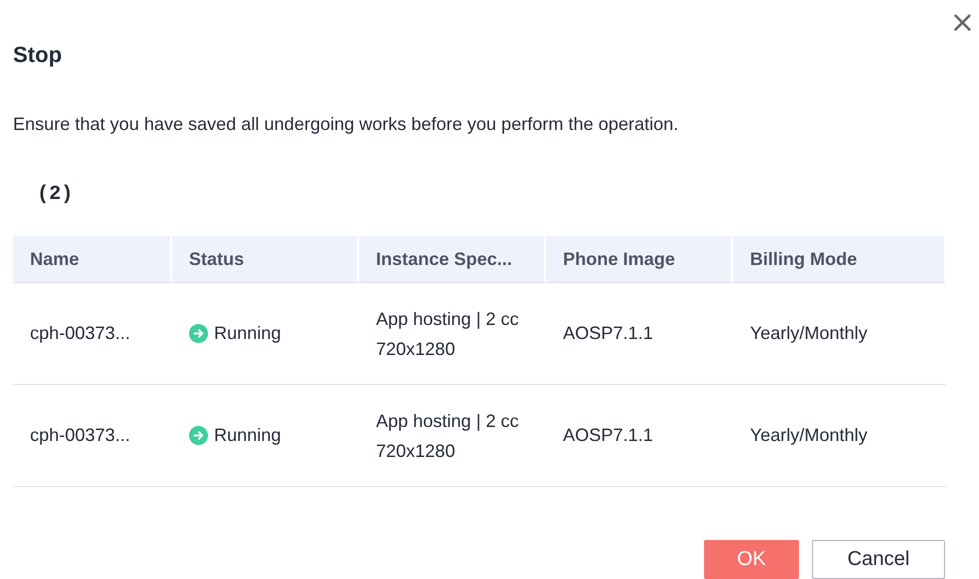  Describe the element at coordinates (878, 559) in the screenshot. I see `cancel-button: Cancel` at that location.